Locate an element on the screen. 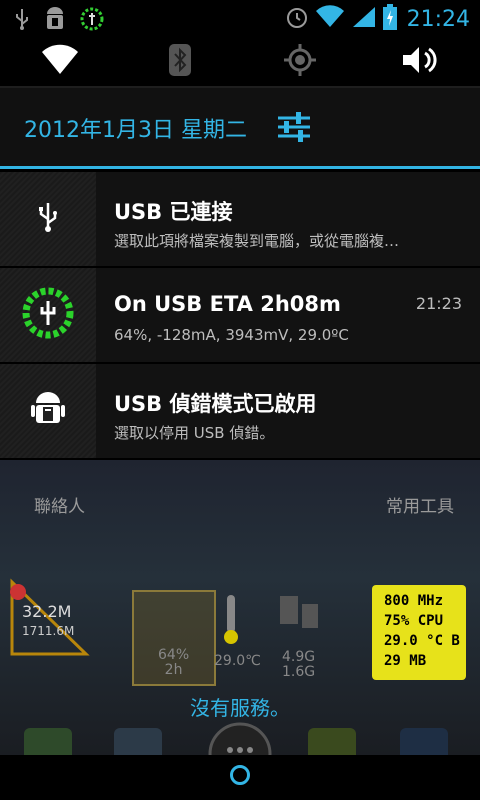 Image resolution: width=480 pixels, height=800 pixels. shade-handle-circle-icon is located at coordinates (240, 775).